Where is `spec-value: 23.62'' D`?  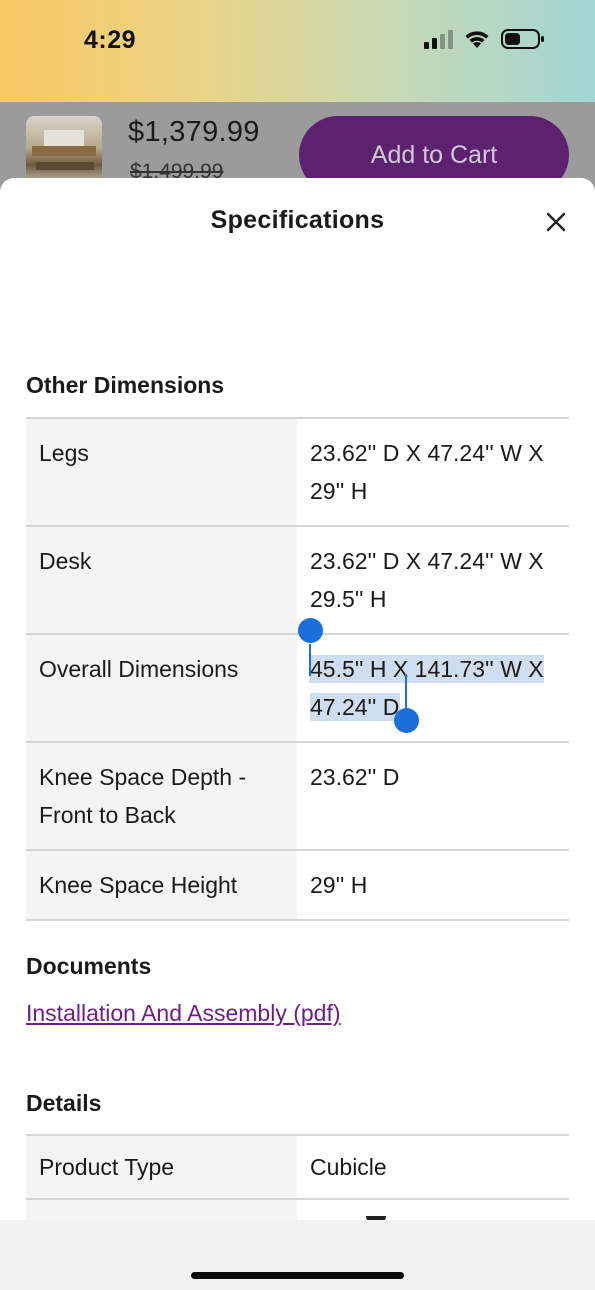 spec-value: 23.62'' D is located at coordinates (433, 796).